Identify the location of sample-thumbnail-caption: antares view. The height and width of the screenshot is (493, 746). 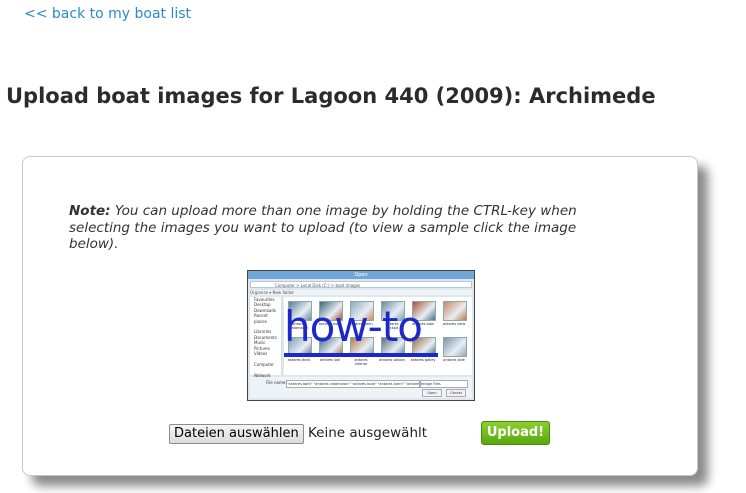
(454, 324).